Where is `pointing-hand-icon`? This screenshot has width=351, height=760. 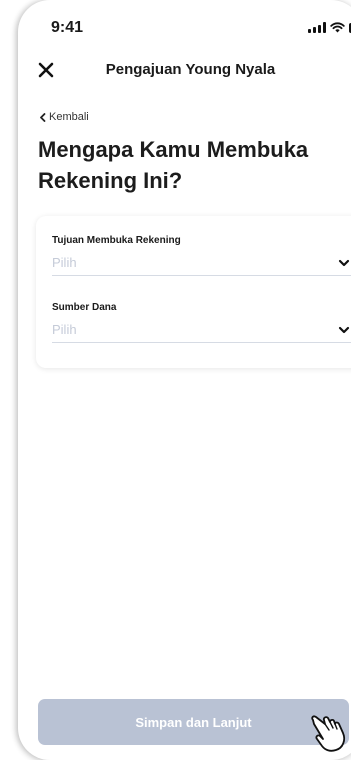 pointing-hand-icon is located at coordinates (328, 733).